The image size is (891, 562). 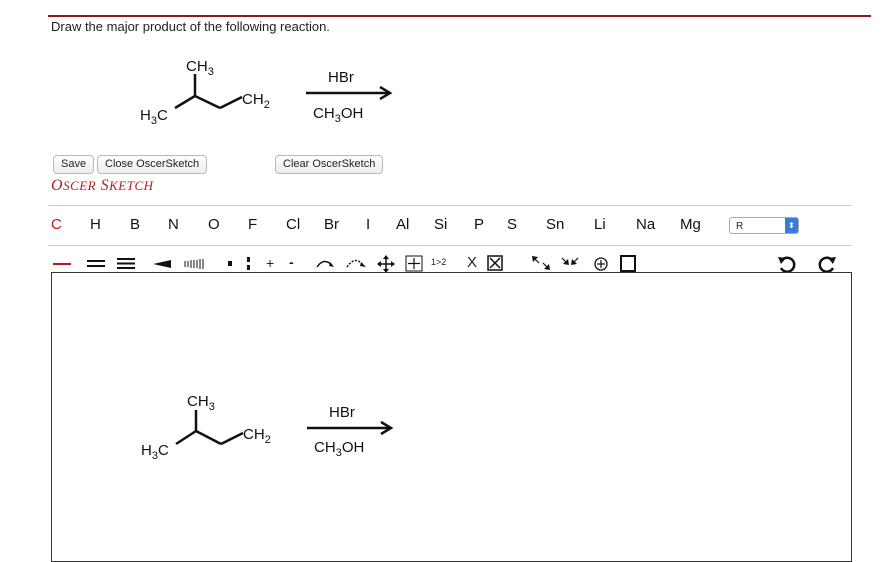 I want to click on canvas-reagent-top-label: HBr, so click(x=342, y=412).